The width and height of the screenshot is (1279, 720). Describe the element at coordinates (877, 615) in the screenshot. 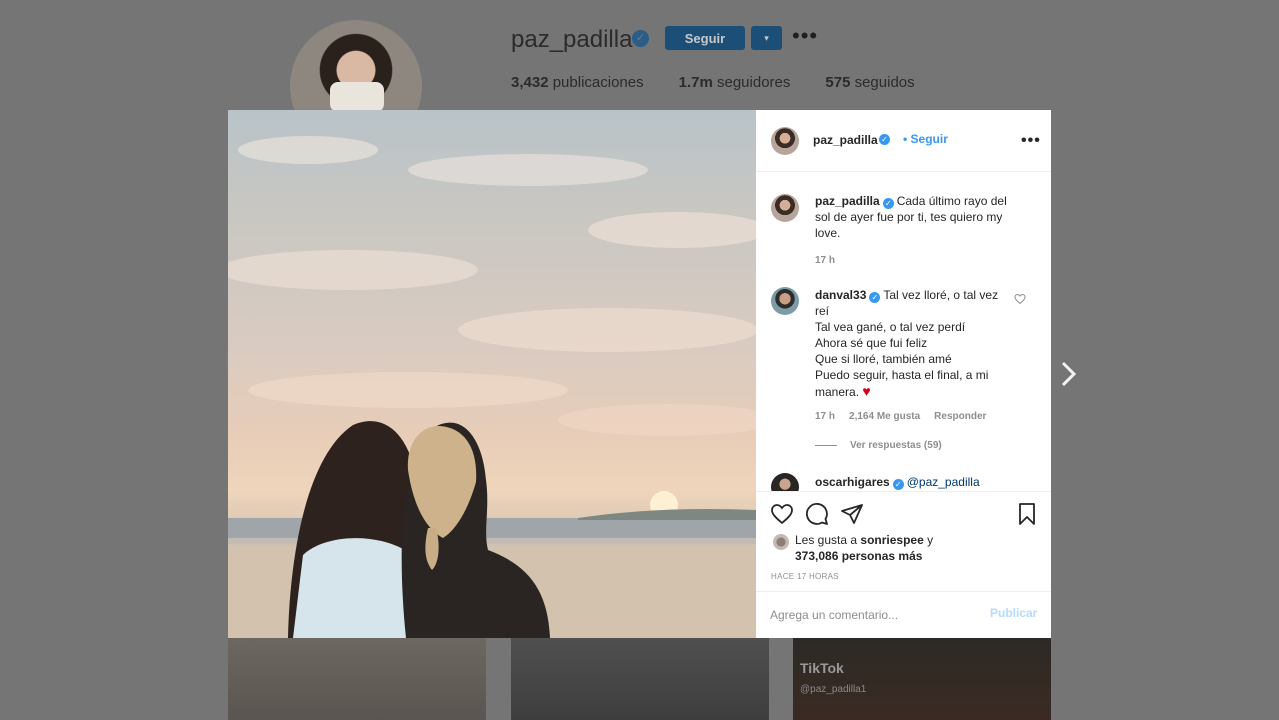

I see `comment-input` at that location.